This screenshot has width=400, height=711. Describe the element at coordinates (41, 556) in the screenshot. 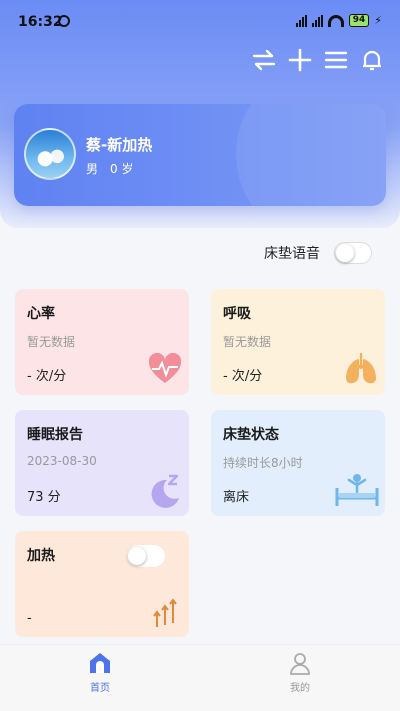

I see `heating-title: 加热` at that location.